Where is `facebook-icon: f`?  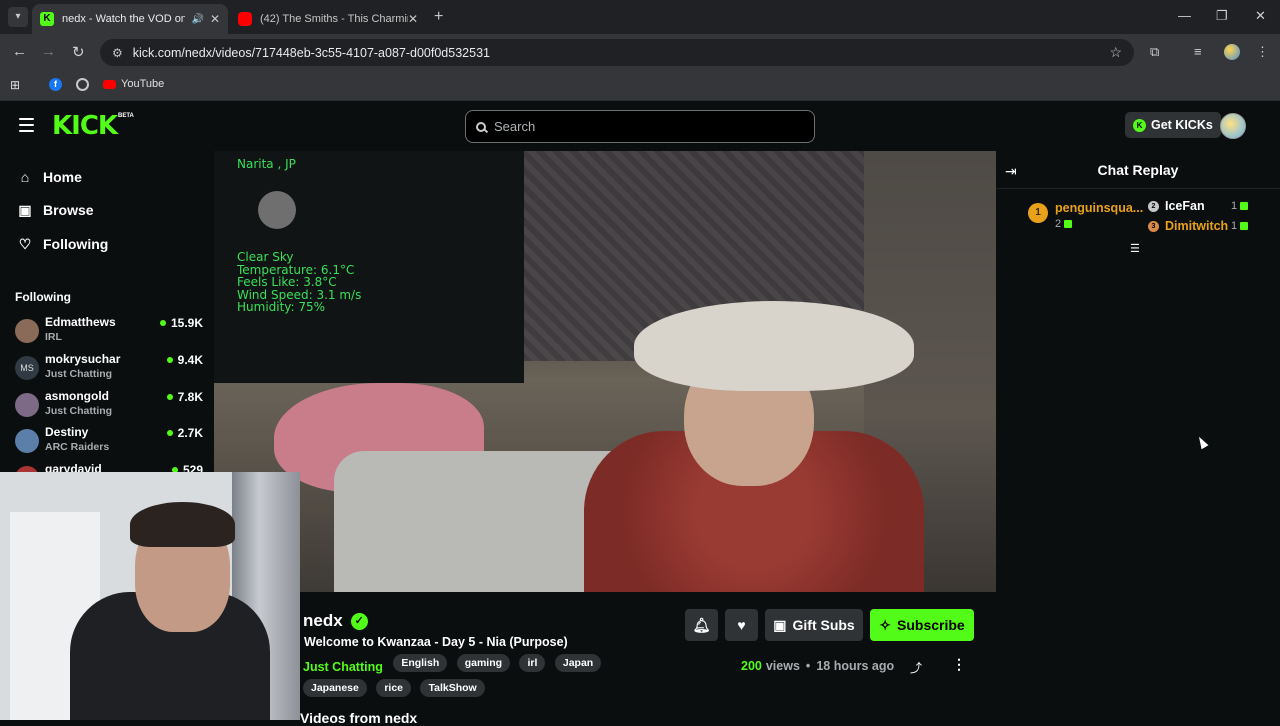 facebook-icon: f is located at coordinates (55, 84).